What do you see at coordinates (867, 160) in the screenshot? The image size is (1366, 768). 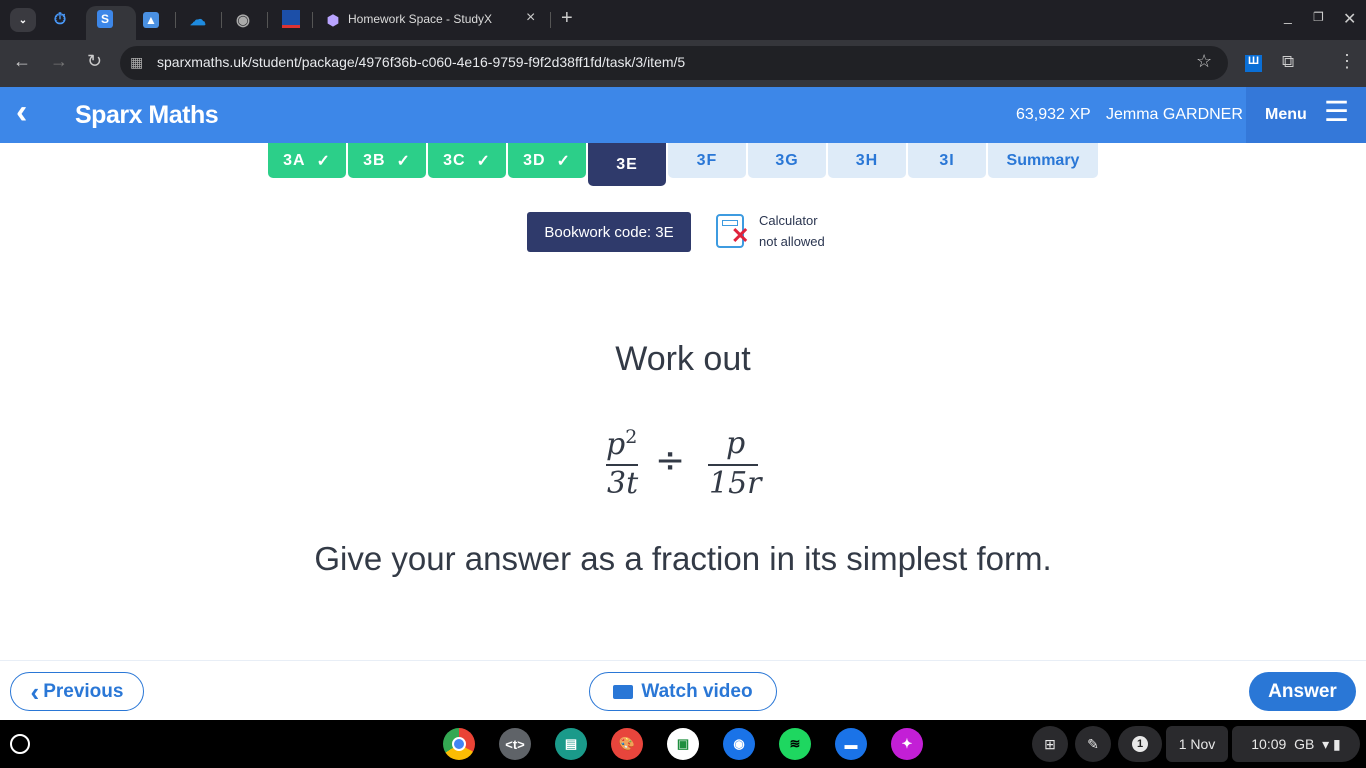 I see `tab-3h: 3H` at bounding box center [867, 160].